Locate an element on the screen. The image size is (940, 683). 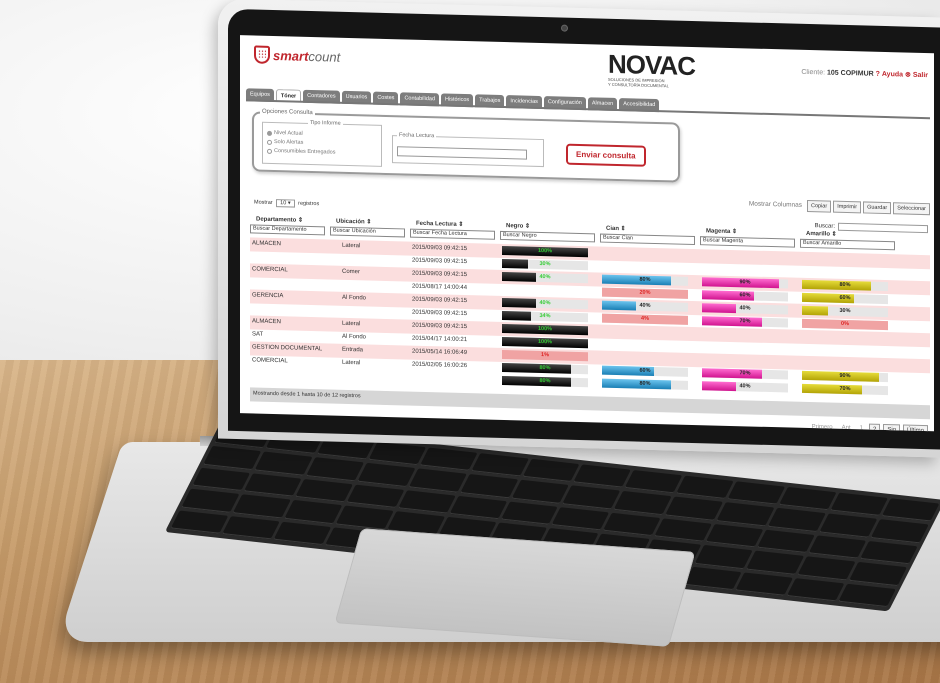
toner-bar-black: 30% is located at coordinates (545, 264).